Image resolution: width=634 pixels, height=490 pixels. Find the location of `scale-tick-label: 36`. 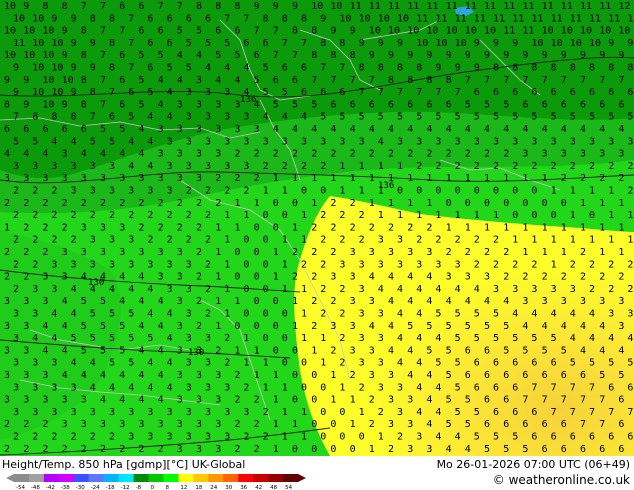

scale-tick-label: 36 is located at coordinates (243, 487).